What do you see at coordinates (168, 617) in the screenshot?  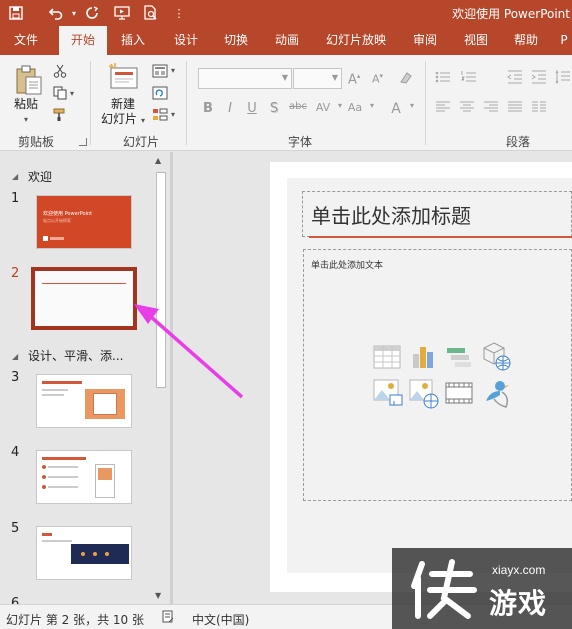 I see `notes-icon` at bounding box center [168, 617].